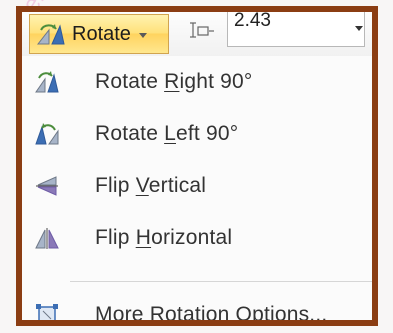  I want to click on flip-horizontal-icon, so click(47, 238).